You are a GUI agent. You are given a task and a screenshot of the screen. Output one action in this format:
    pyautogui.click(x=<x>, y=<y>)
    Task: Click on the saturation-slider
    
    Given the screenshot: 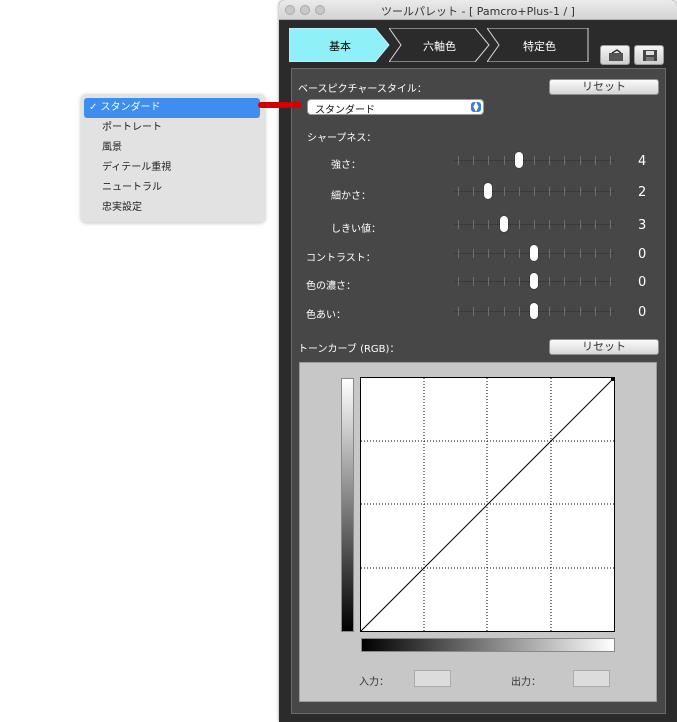 What is the action you would take?
    pyautogui.click(x=534, y=282)
    